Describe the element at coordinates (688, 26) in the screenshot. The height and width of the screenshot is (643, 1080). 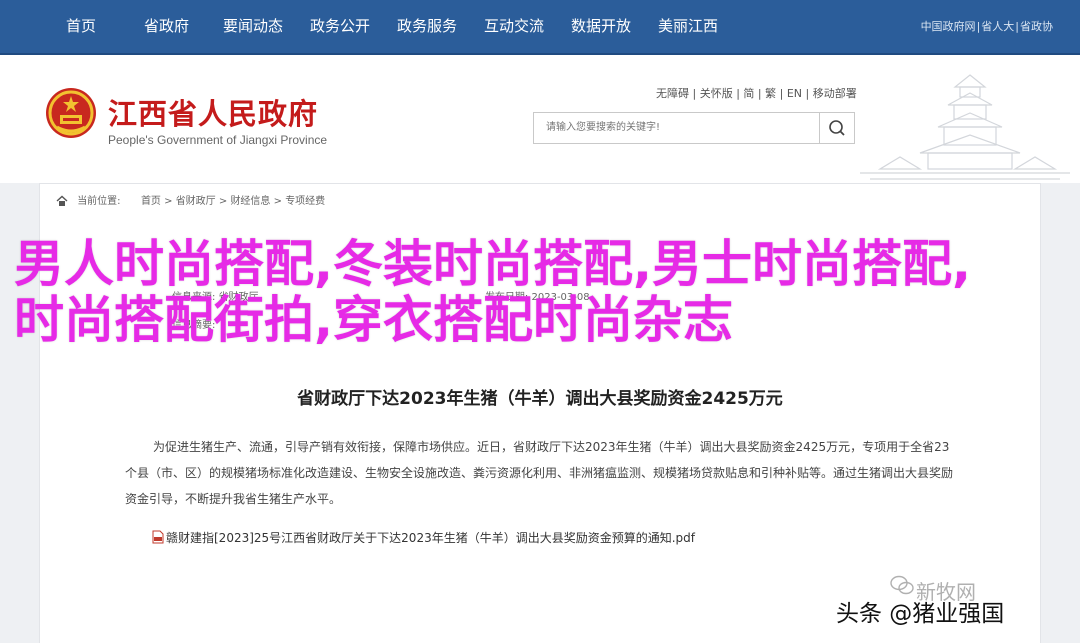
I see `nav-item-beautiful-jiangxi: 美丽江西` at that location.